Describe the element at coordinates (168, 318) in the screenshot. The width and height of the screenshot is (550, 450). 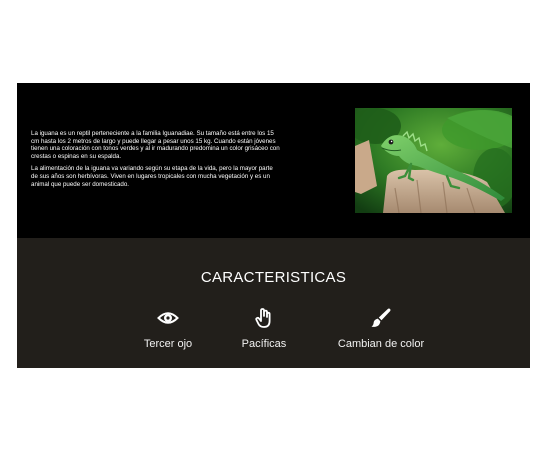
I see `eye-icon` at that location.